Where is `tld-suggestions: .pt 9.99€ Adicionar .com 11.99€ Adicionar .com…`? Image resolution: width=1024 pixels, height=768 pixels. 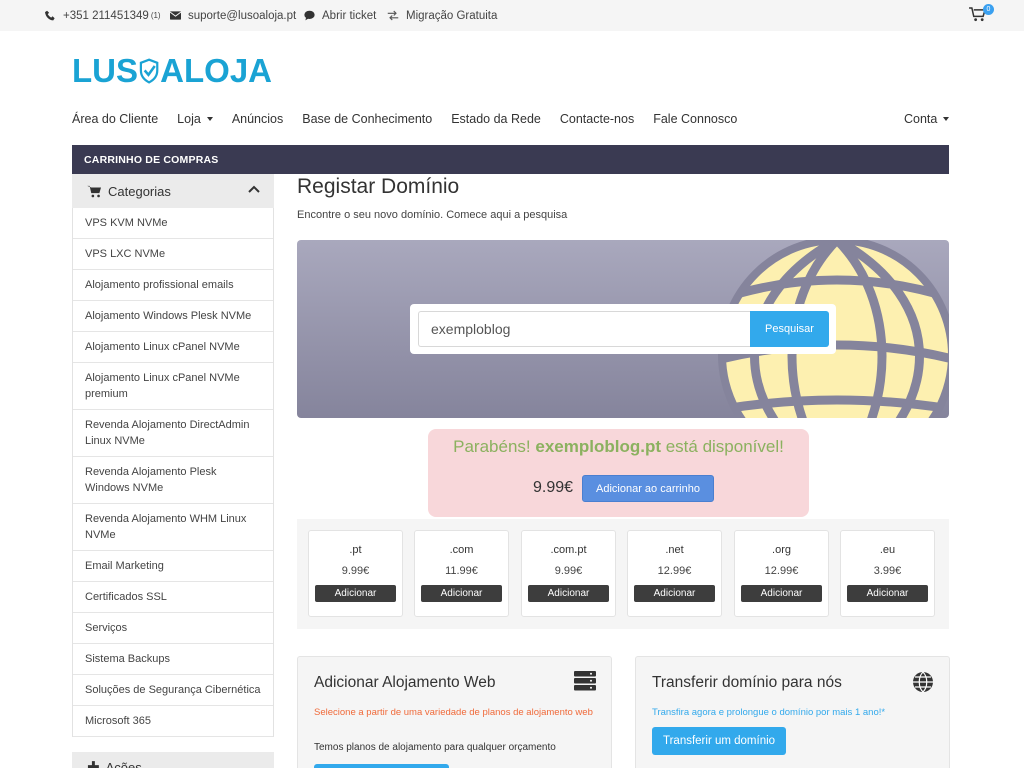
tld-suggestions: .pt 9.99€ Adicionar .com 11.99€ Adicionar .com… is located at coordinates (623, 574).